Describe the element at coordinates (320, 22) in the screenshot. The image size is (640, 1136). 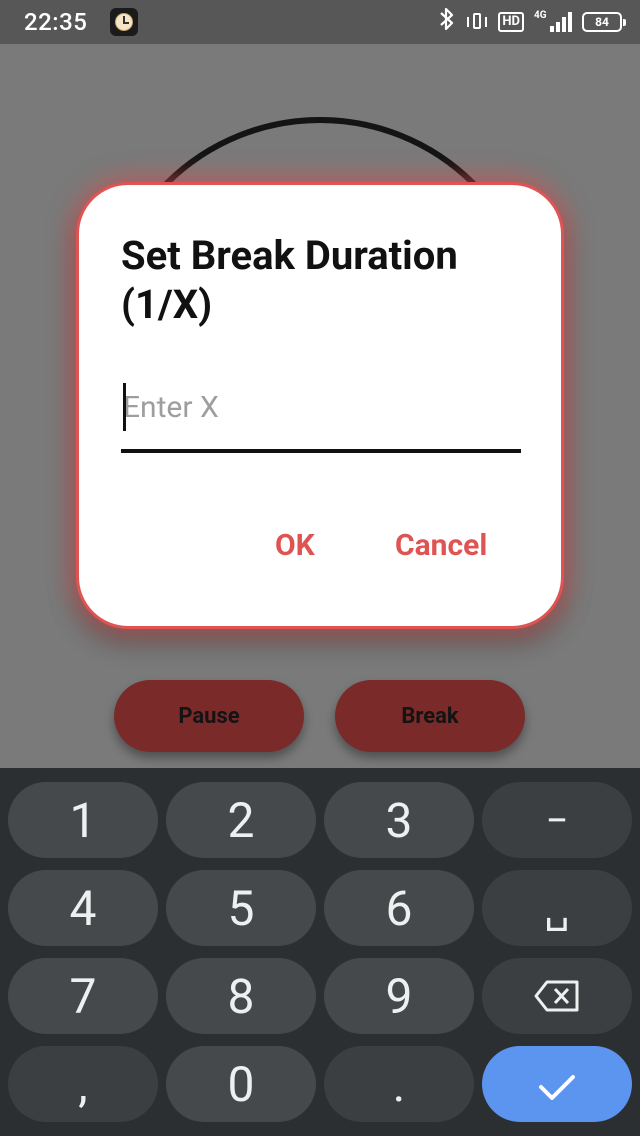
I see `status-bar: 22:35 HD 4G 84` at that location.